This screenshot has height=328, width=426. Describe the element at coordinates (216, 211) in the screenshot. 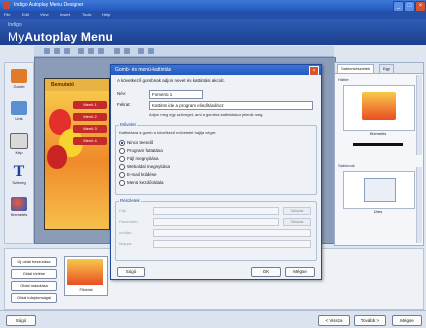

I see `file-input` at that location.